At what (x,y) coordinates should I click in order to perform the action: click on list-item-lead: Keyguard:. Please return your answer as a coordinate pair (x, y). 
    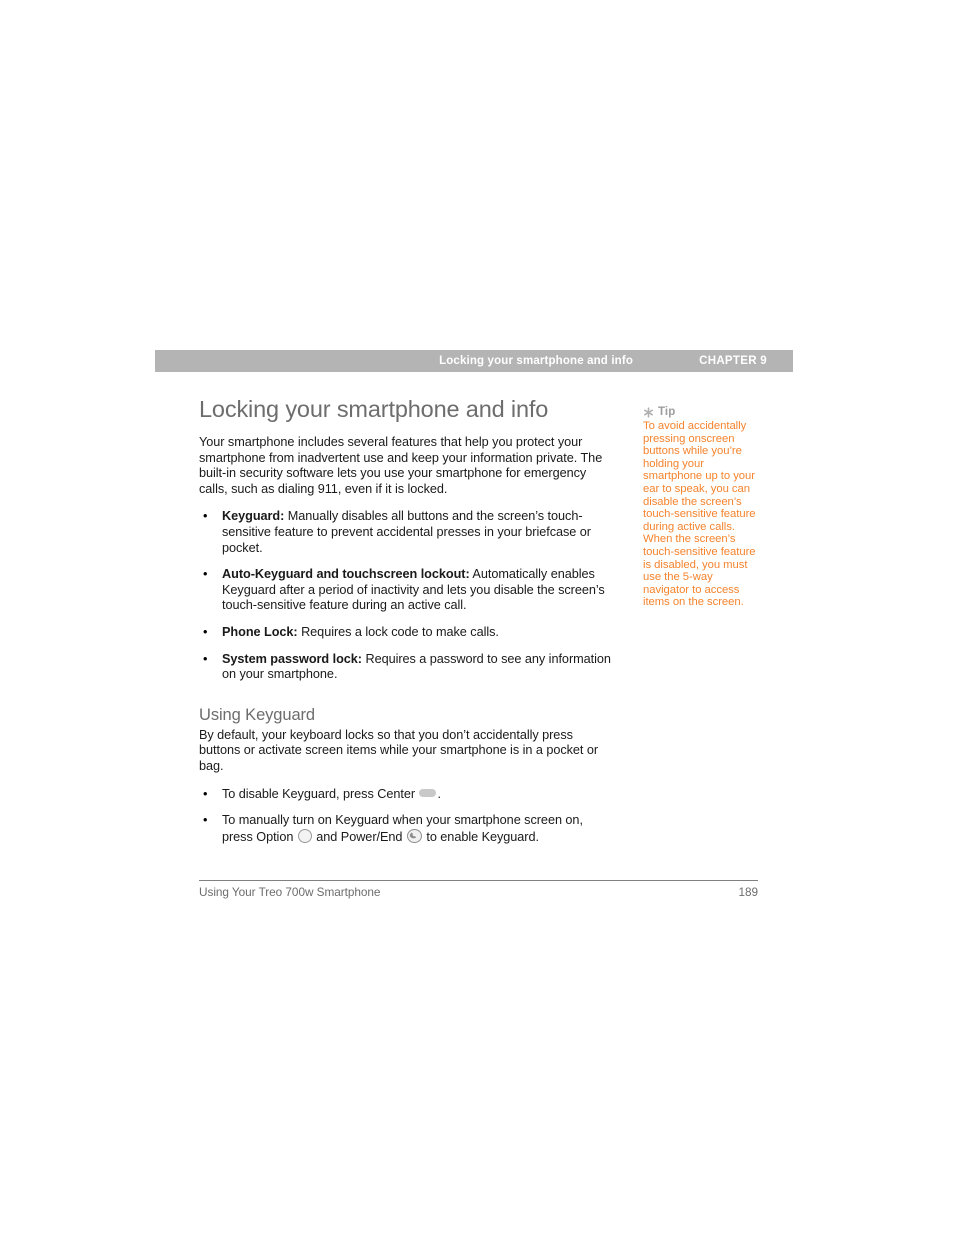
    Looking at the image, I should click on (253, 516).